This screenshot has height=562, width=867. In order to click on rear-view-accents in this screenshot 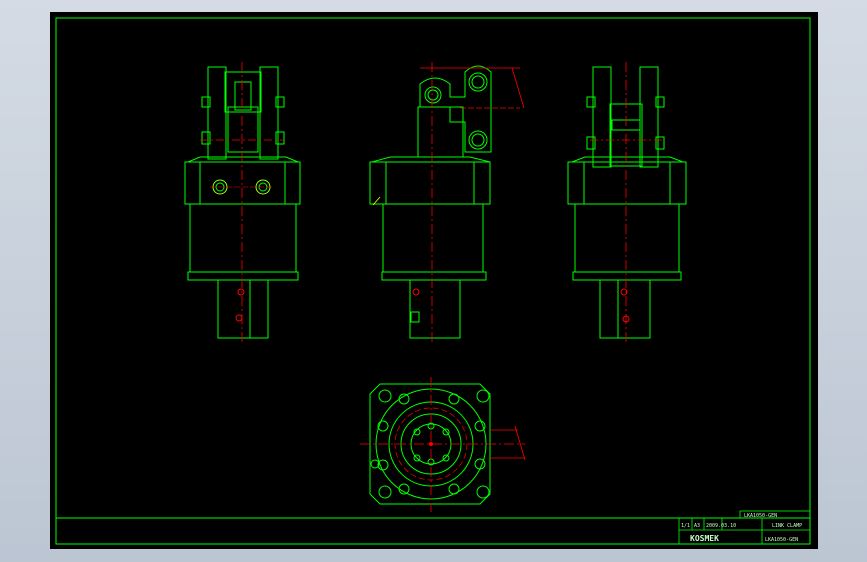, I will do `click(626, 203)`.